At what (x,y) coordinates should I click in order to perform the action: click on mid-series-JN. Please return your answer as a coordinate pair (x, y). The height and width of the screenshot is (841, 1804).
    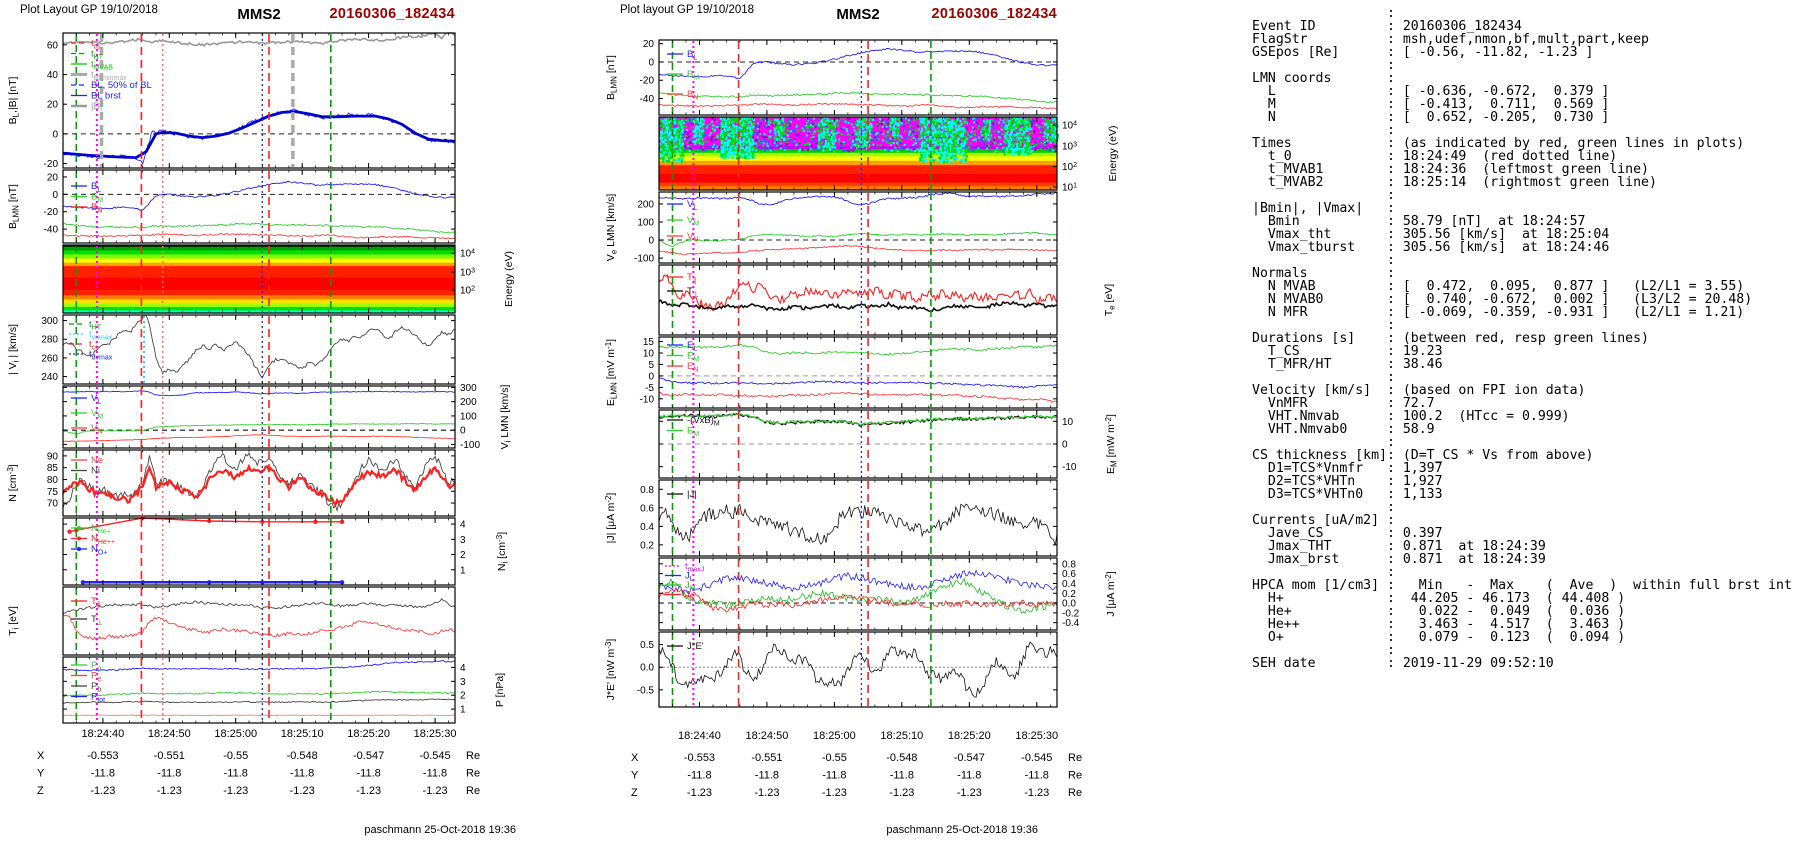
    Looking at the image, I should click on (858, 600).